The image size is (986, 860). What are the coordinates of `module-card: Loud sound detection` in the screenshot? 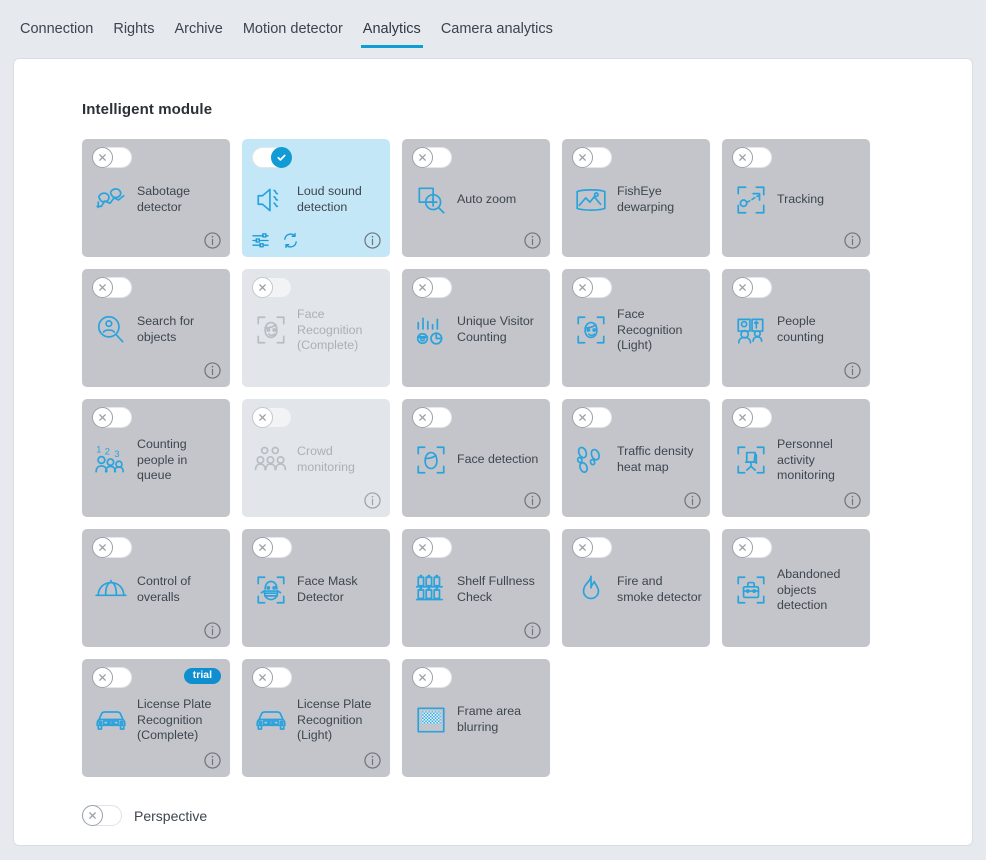 It's located at (316, 198).